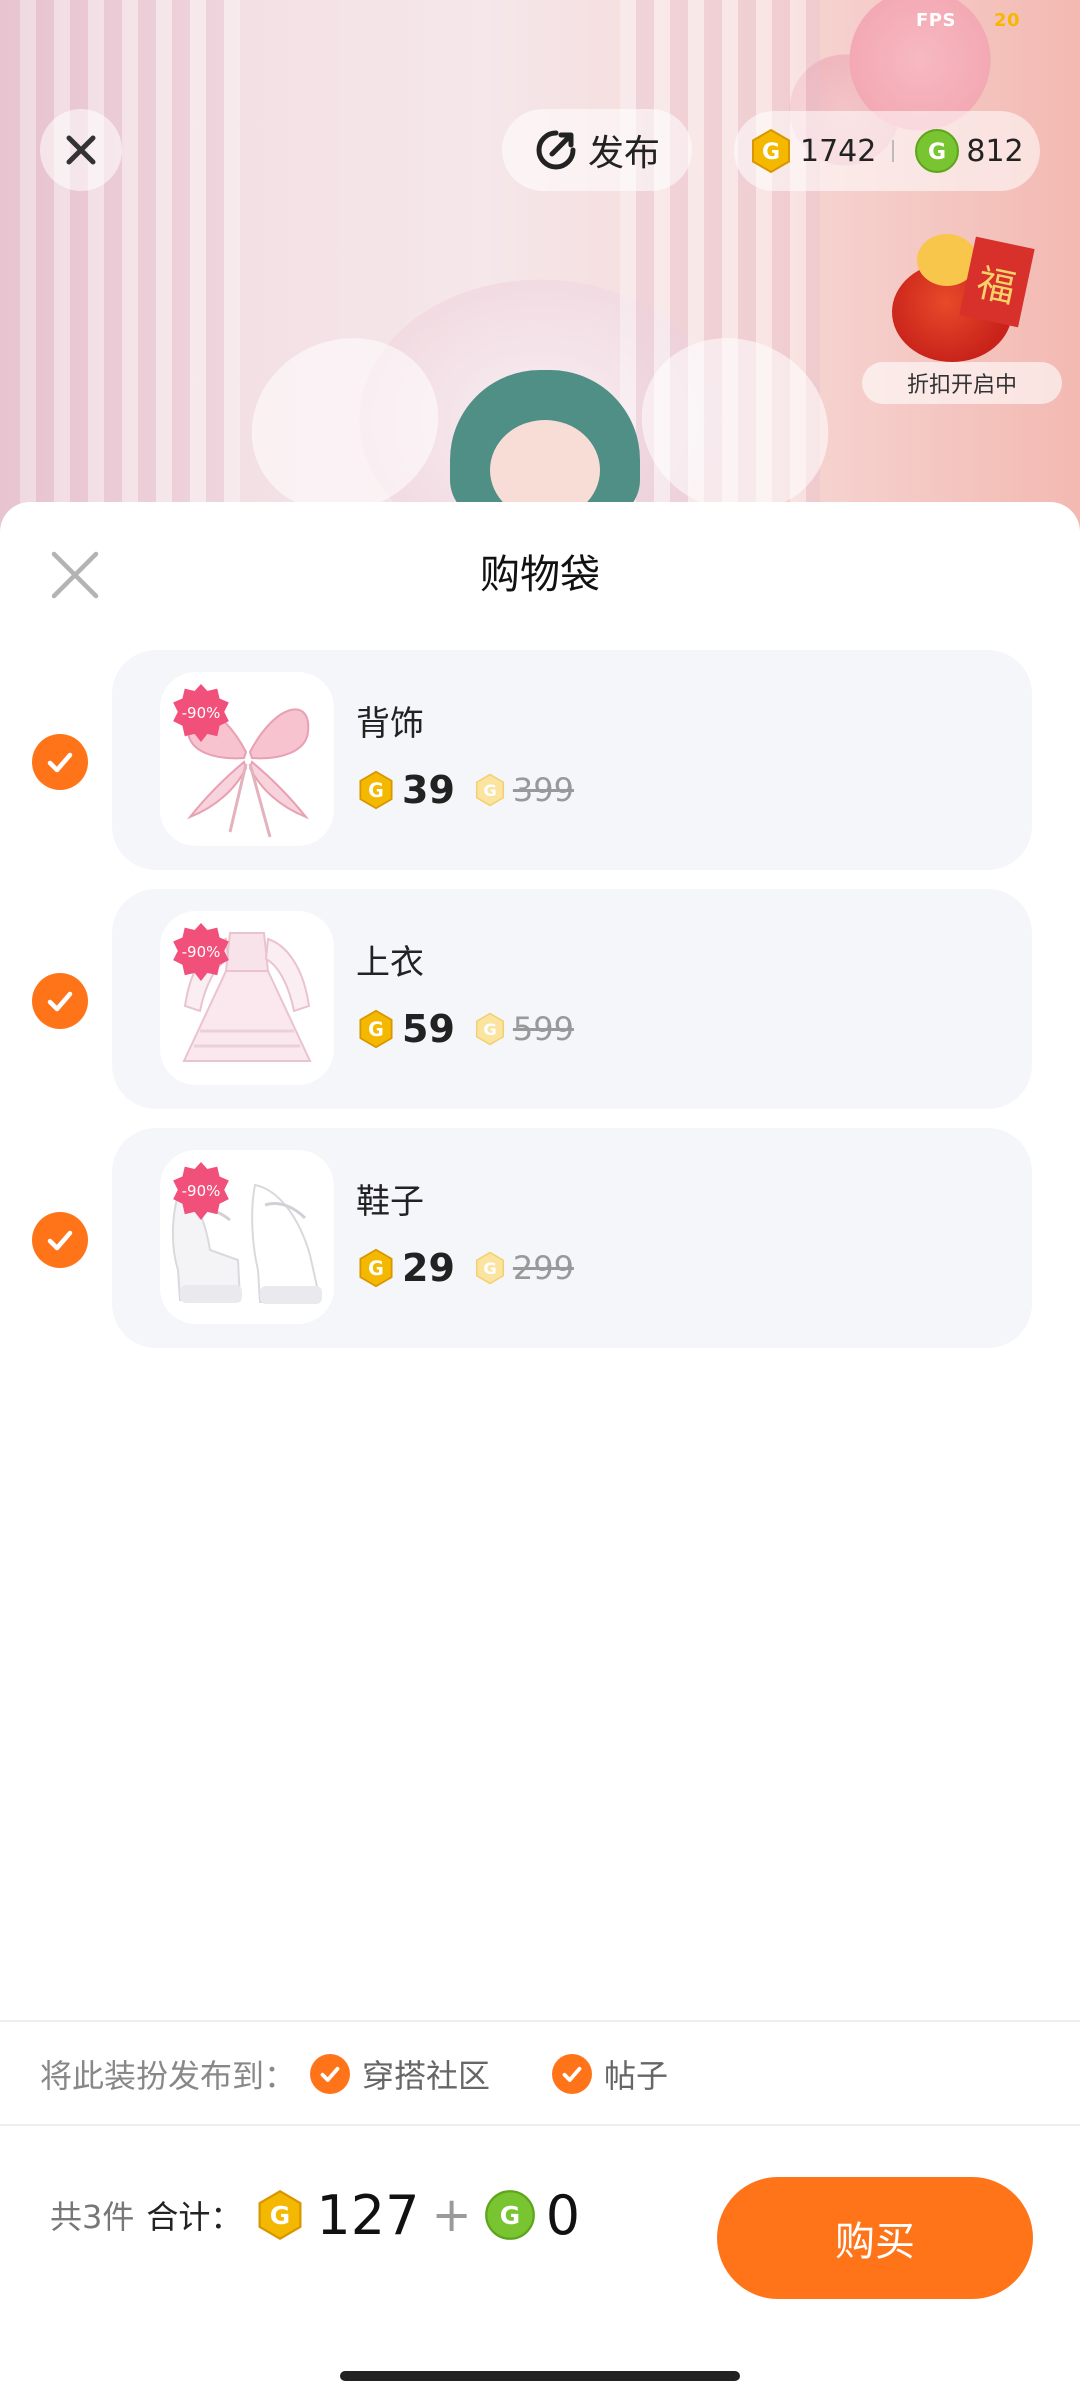  What do you see at coordinates (968, 20) in the screenshot?
I see `fps-counter: FPS 20` at bounding box center [968, 20].